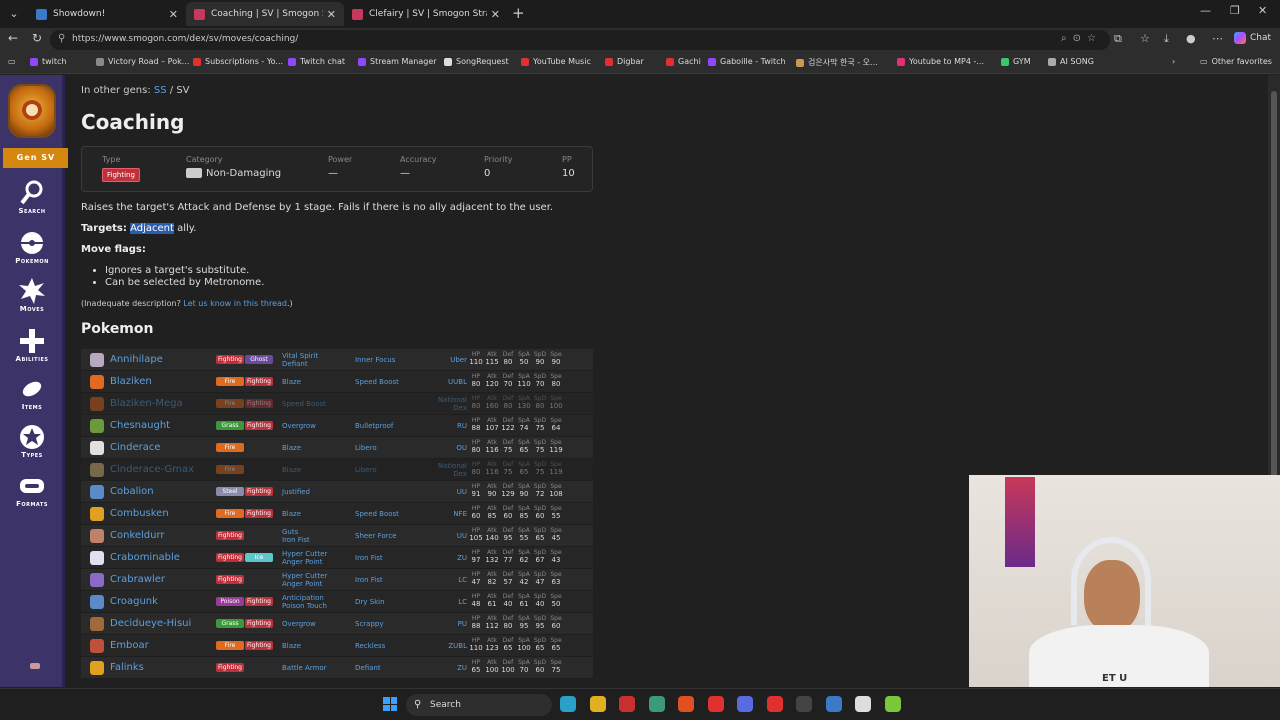 The image size is (1280, 720). What do you see at coordinates (1016, 61) in the screenshot?
I see `bookmark-item: GYM` at bounding box center [1016, 61].